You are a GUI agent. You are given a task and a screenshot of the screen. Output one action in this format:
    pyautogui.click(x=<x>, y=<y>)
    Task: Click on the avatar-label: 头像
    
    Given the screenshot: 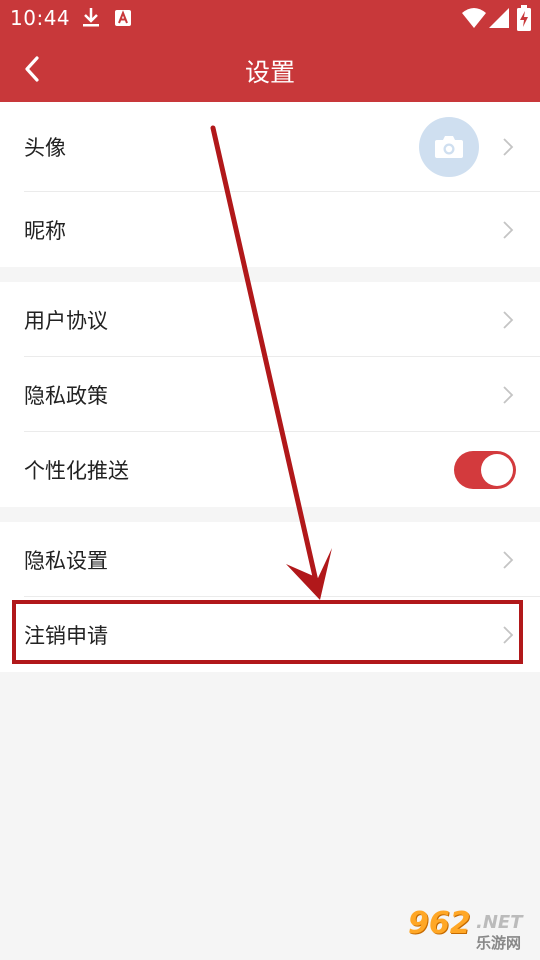 What is the action you would take?
    pyautogui.click(x=45, y=148)
    